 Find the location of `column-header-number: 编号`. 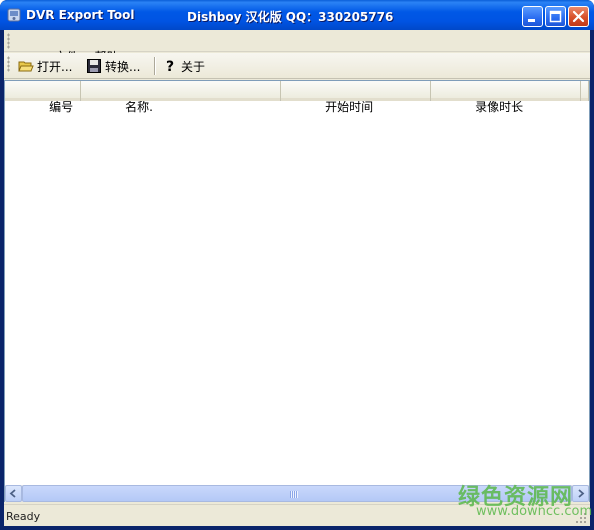

column-header-number: 编号 is located at coordinates (43, 97).